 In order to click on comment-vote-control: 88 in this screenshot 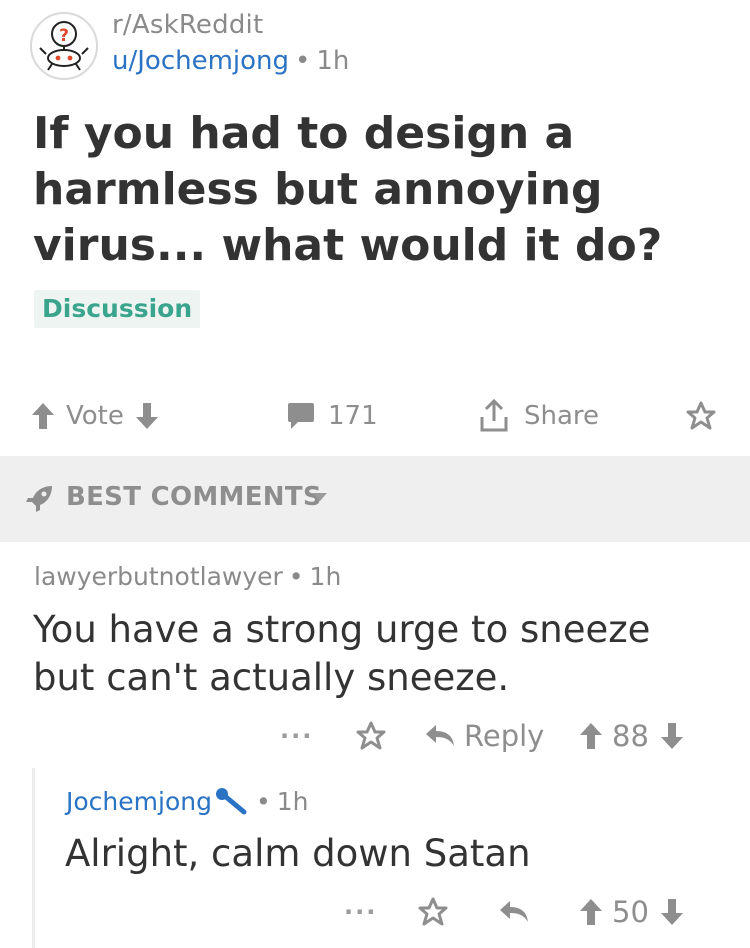, I will do `click(631, 736)`.